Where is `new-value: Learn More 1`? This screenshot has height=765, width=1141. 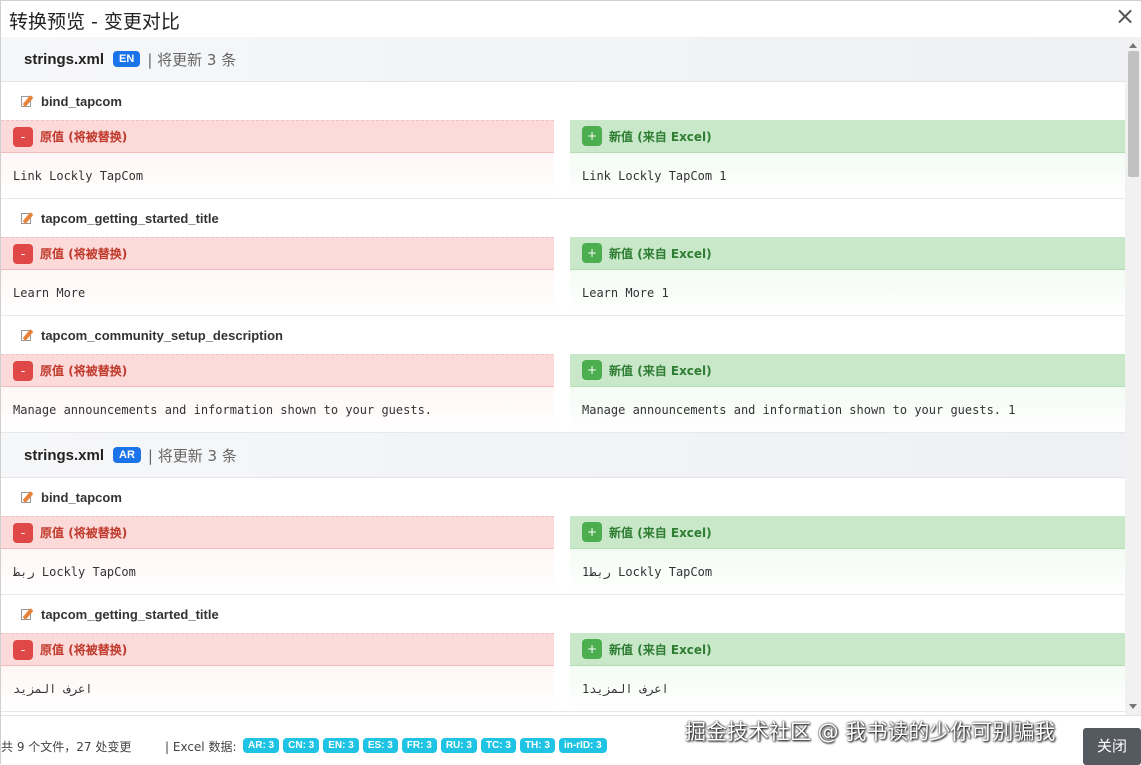
new-value: Learn More 1 is located at coordinates (847, 292).